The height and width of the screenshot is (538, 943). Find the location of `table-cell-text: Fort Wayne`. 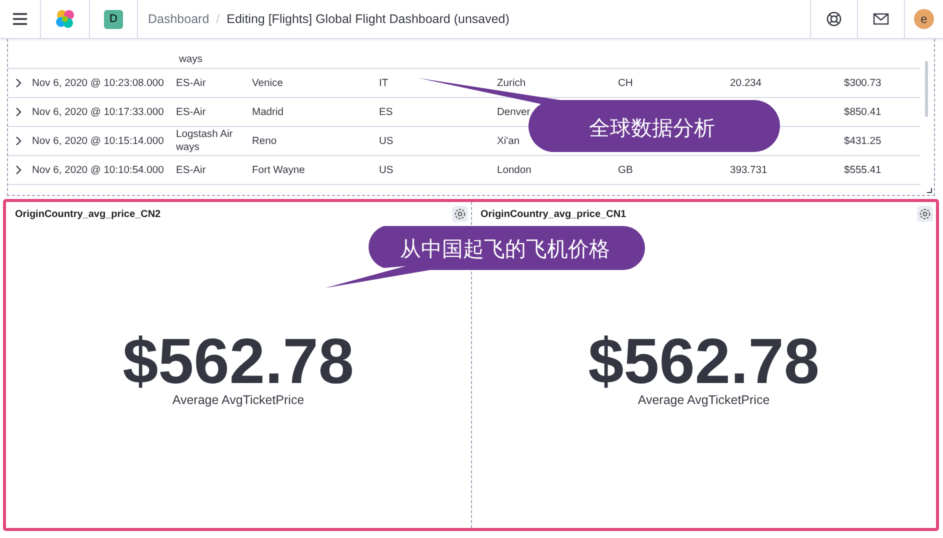

table-cell-text: Fort Wayne is located at coordinates (279, 170).